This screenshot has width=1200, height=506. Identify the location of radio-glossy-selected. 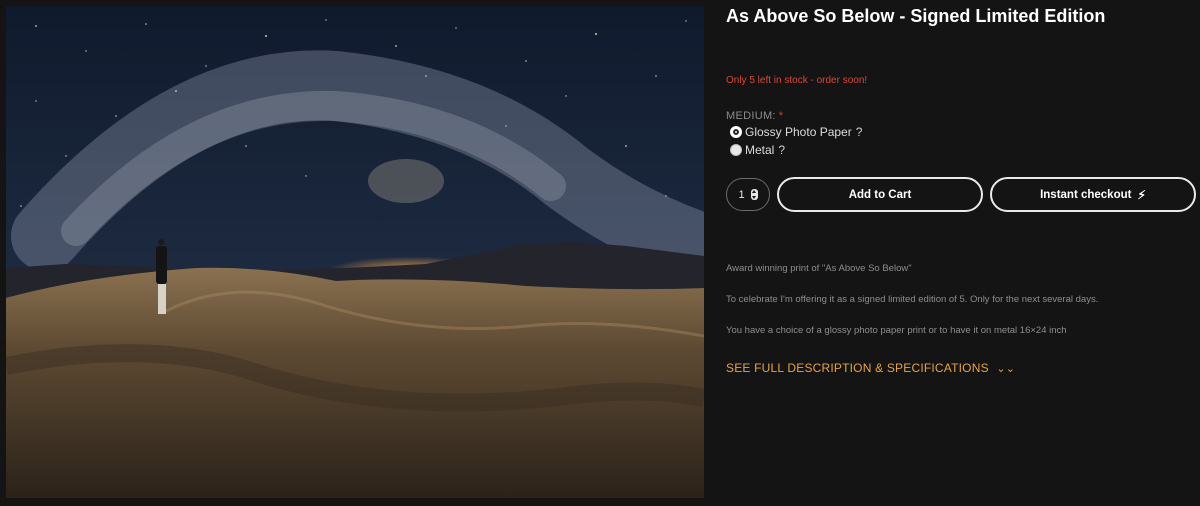
(736, 132).